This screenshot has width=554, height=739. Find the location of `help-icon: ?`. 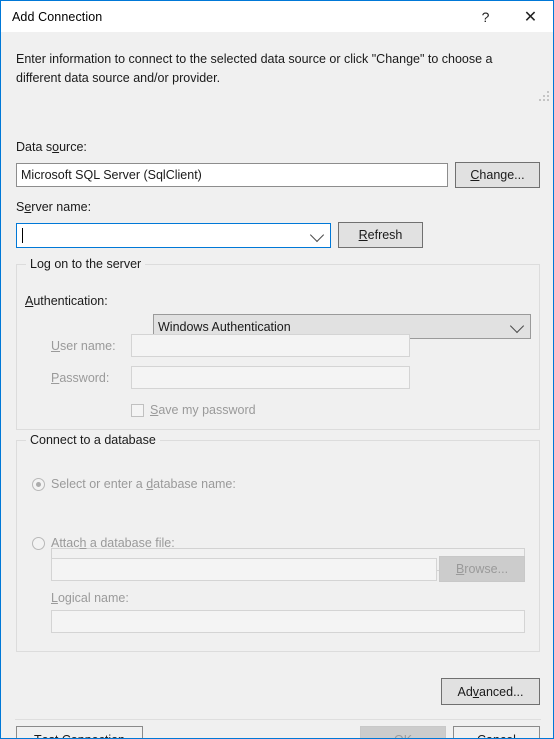

help-icon: ? is located at coordinates (485, 16).